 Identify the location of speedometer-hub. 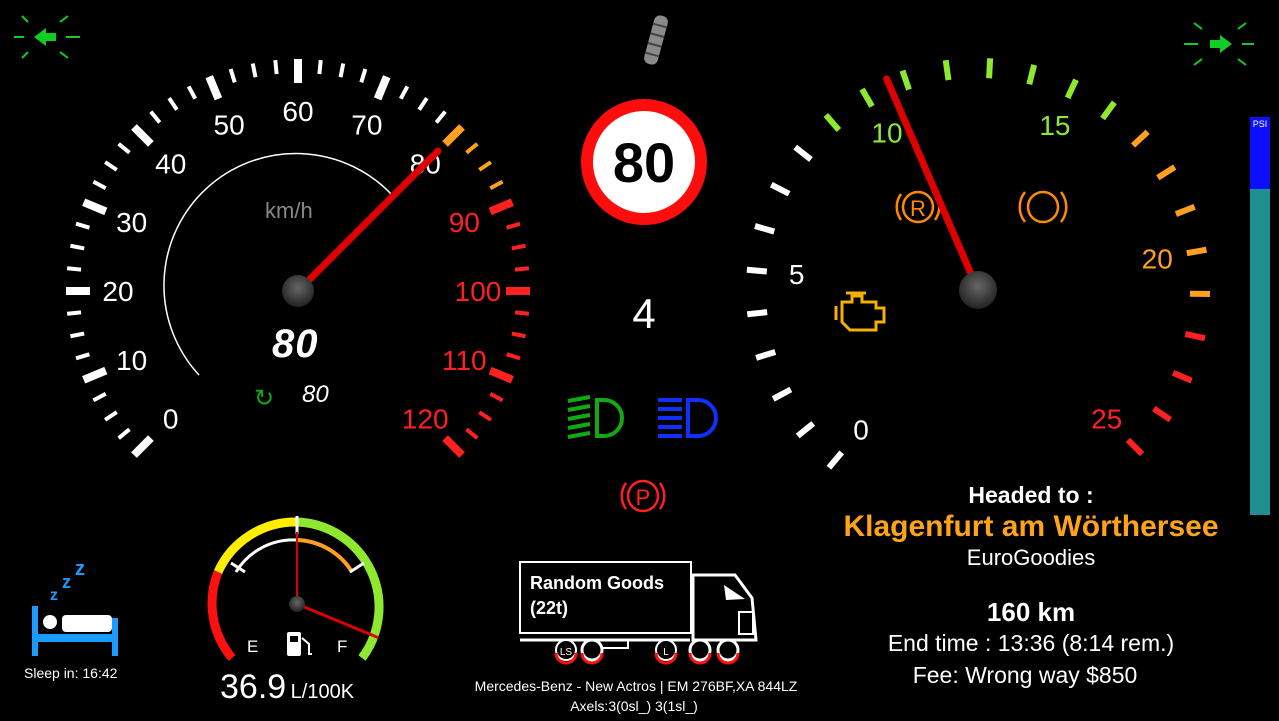
(298, 291).